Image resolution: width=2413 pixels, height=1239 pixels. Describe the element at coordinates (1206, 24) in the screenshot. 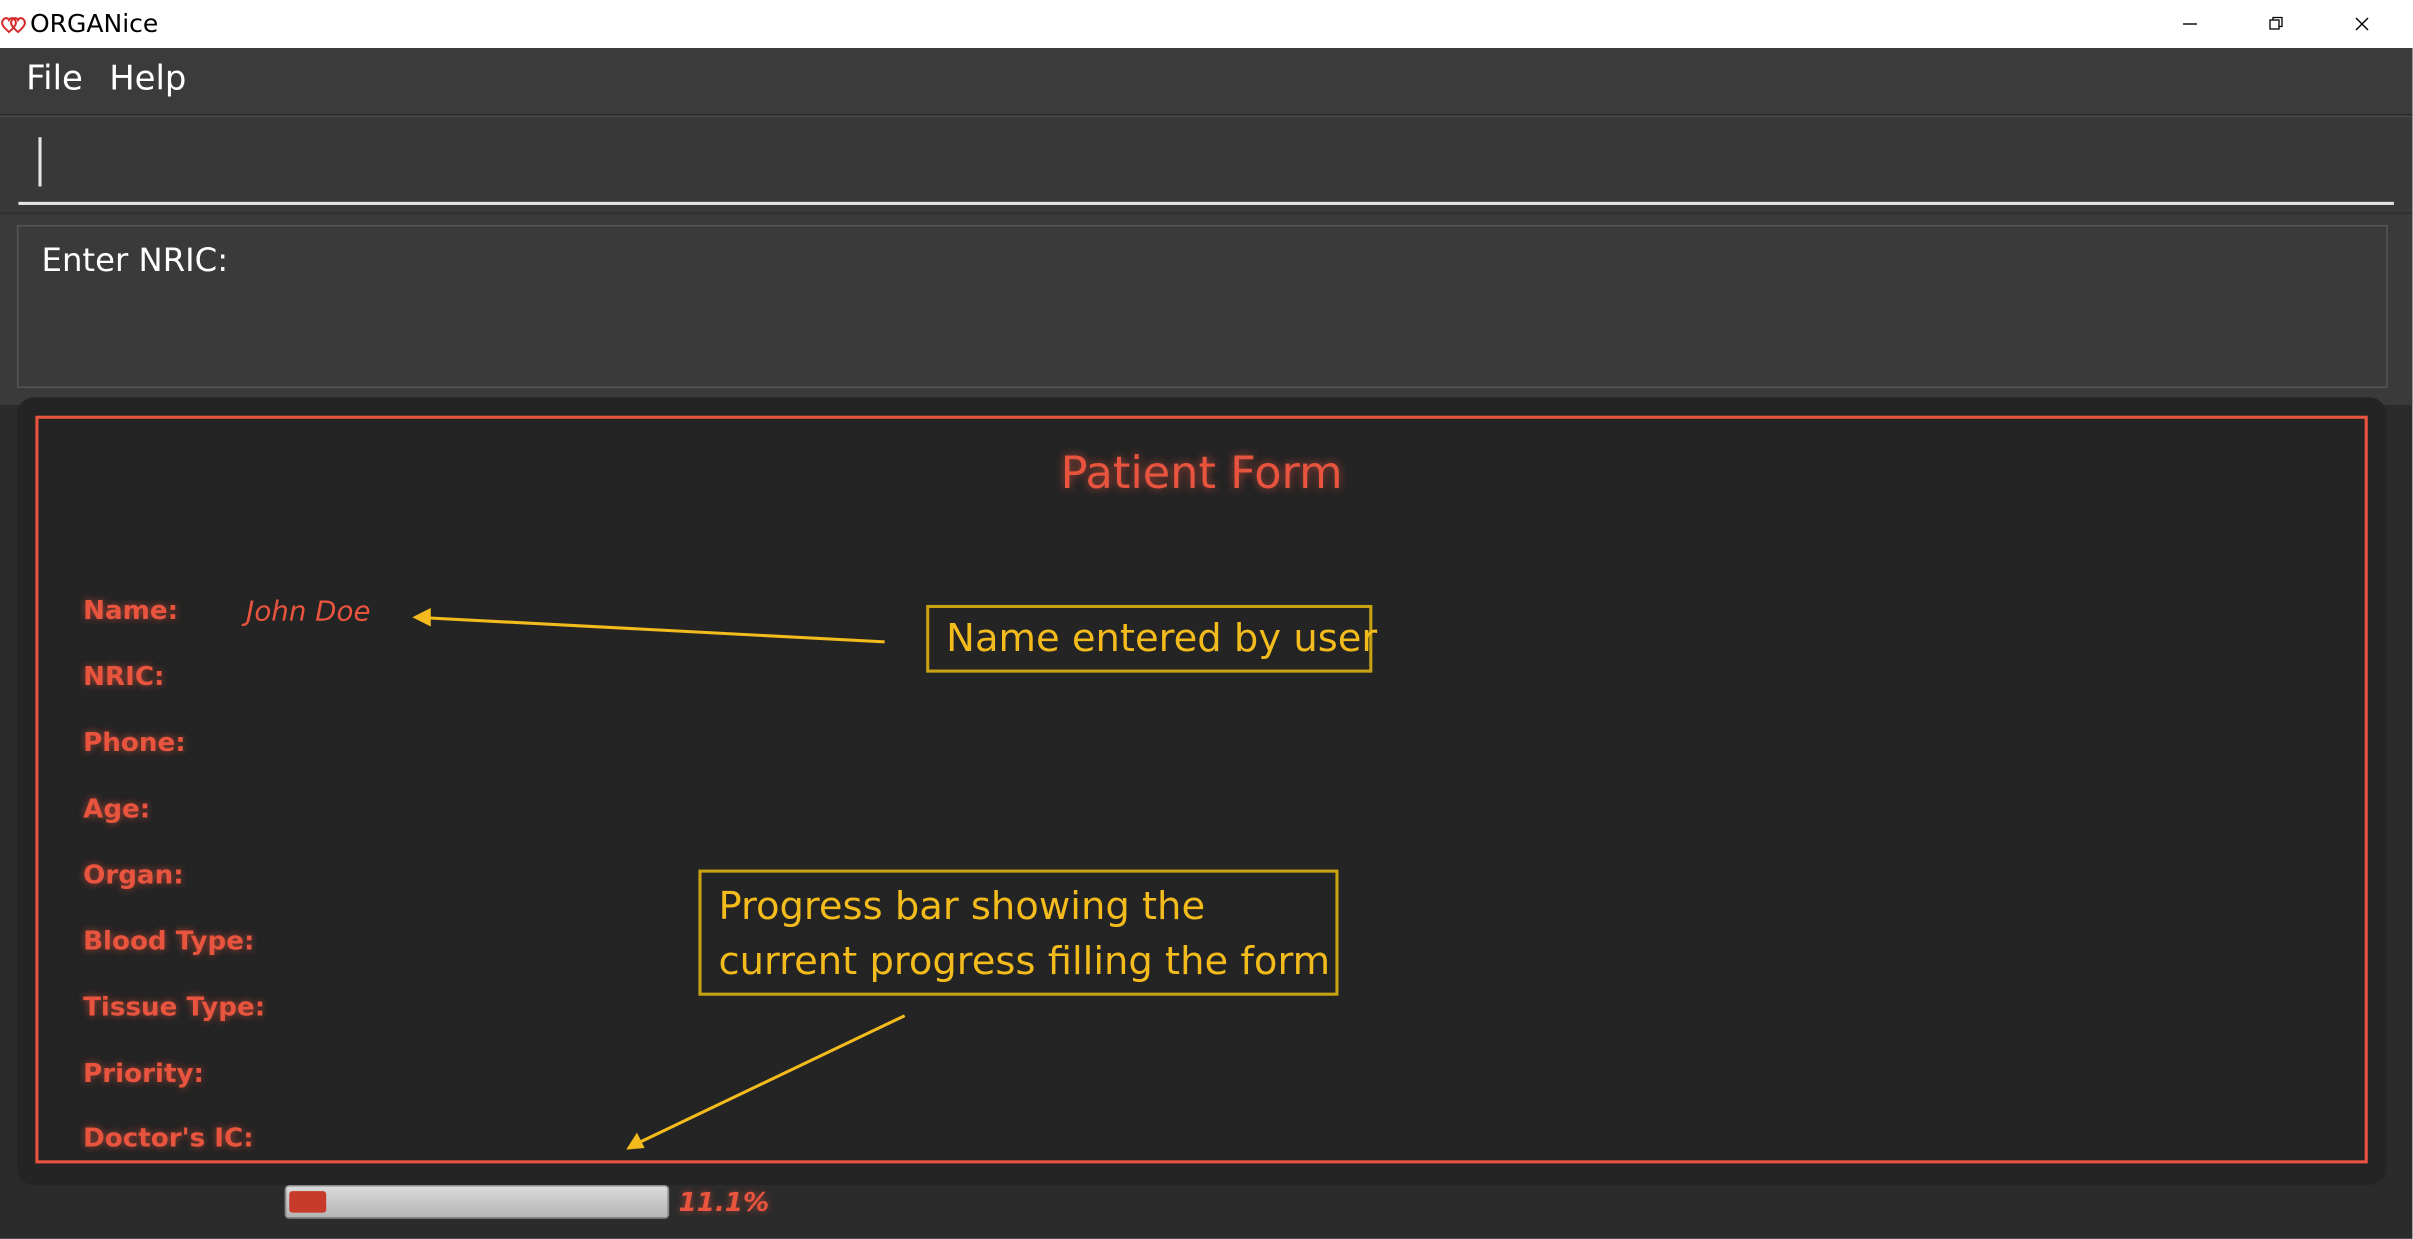

I see `window-title-bar` at that location.